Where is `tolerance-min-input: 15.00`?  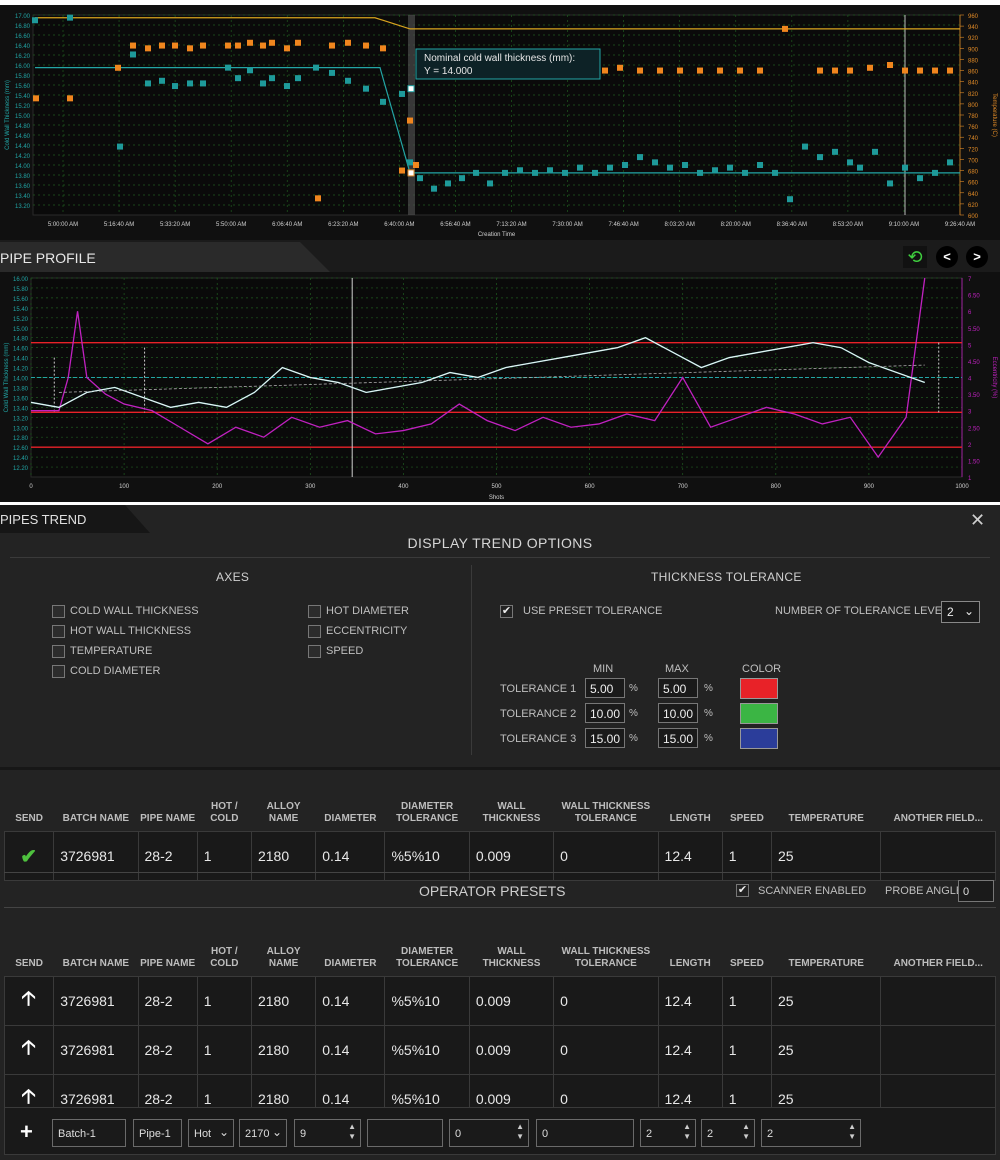
tolerance-min-input: 15.00 is located at coordinates (605, 738).